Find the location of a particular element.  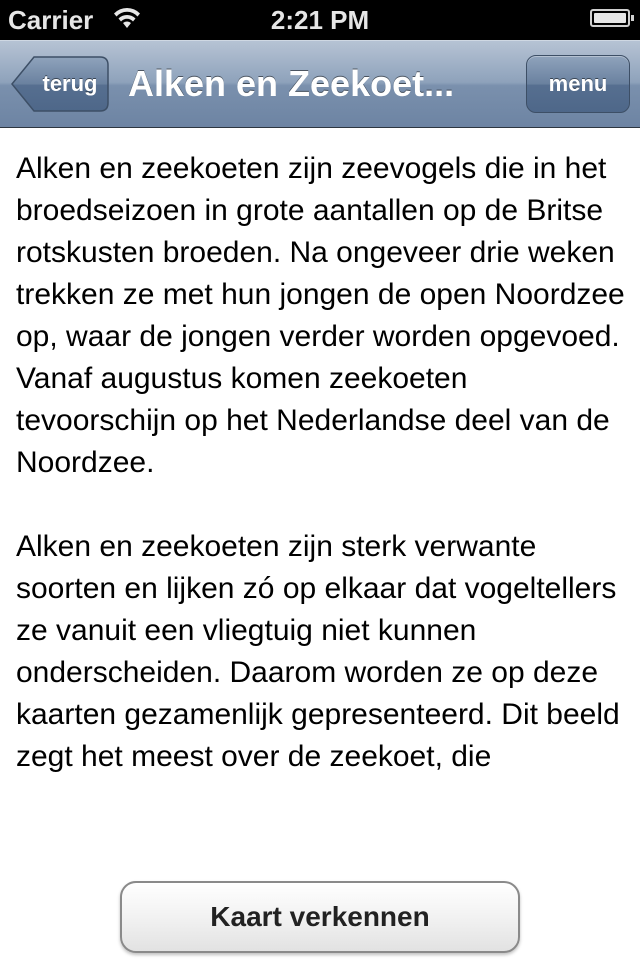

navigation-bar: terug Alken en Zeekoet... menu is located at coordinates (320, 84).